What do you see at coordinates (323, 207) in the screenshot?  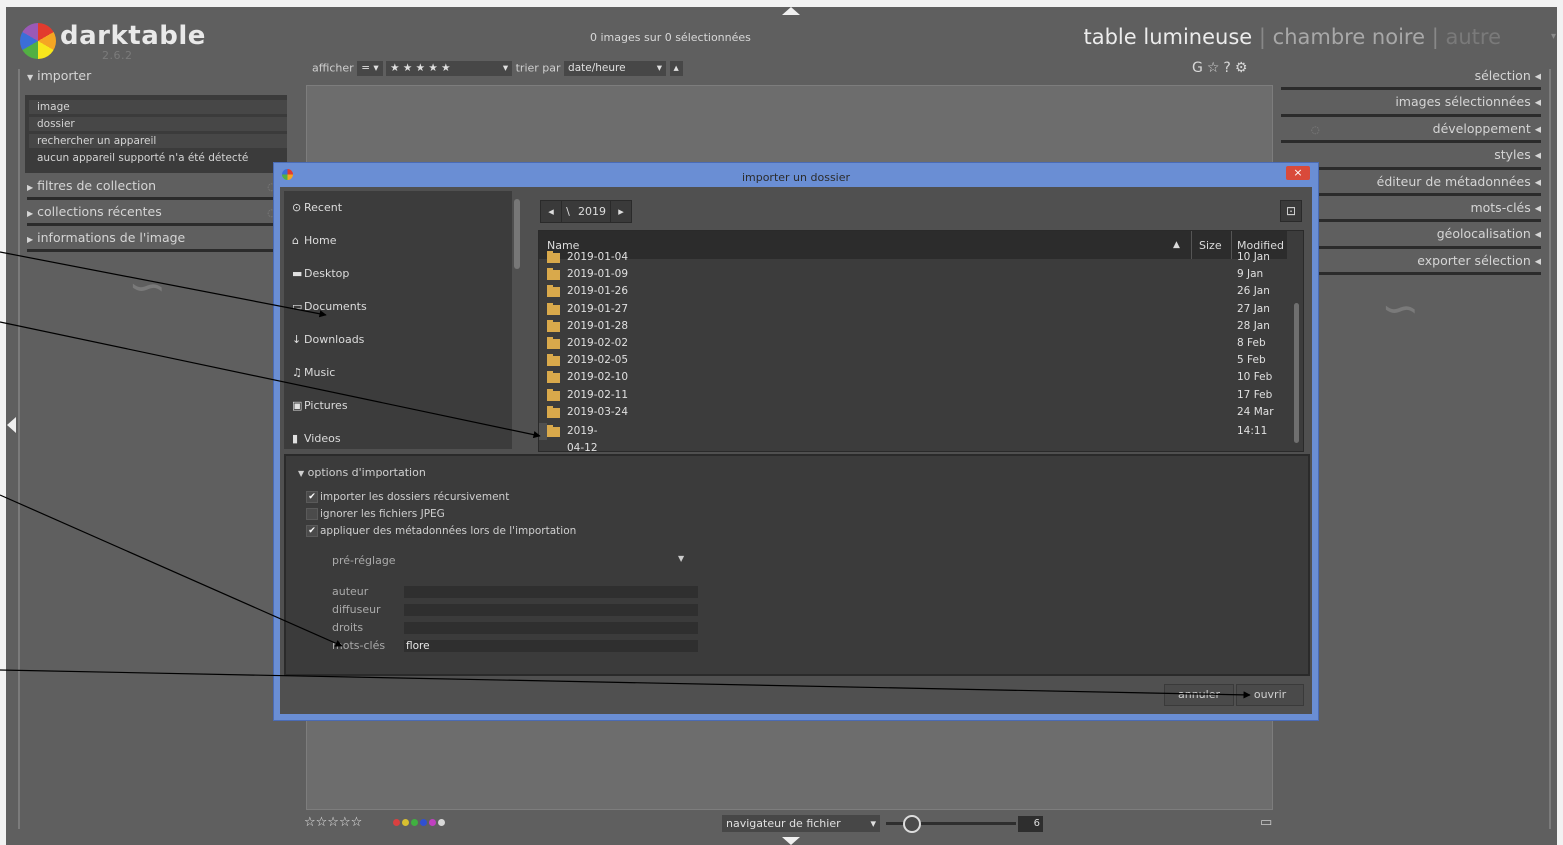 I see `place-label: Recent` at bounding box center [323, 207].